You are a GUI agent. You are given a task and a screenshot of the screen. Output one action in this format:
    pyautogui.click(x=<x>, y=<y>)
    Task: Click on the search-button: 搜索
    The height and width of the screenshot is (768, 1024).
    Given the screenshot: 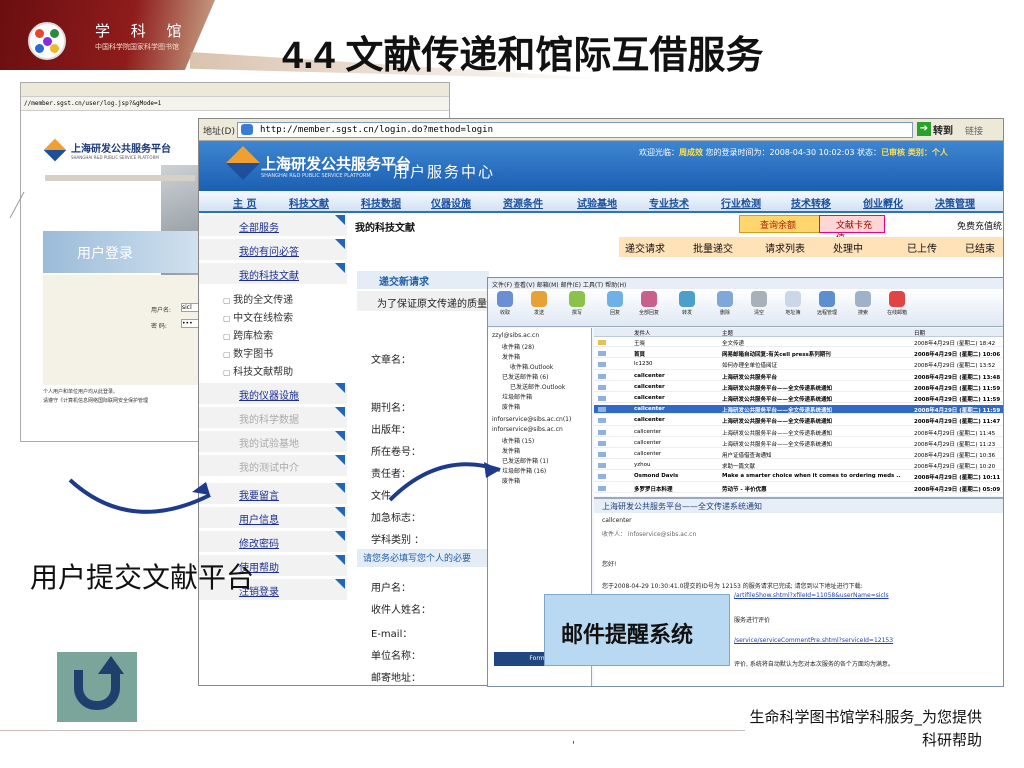 What is the action you would take?
    pyautogui.click(x=863, y=303)
    